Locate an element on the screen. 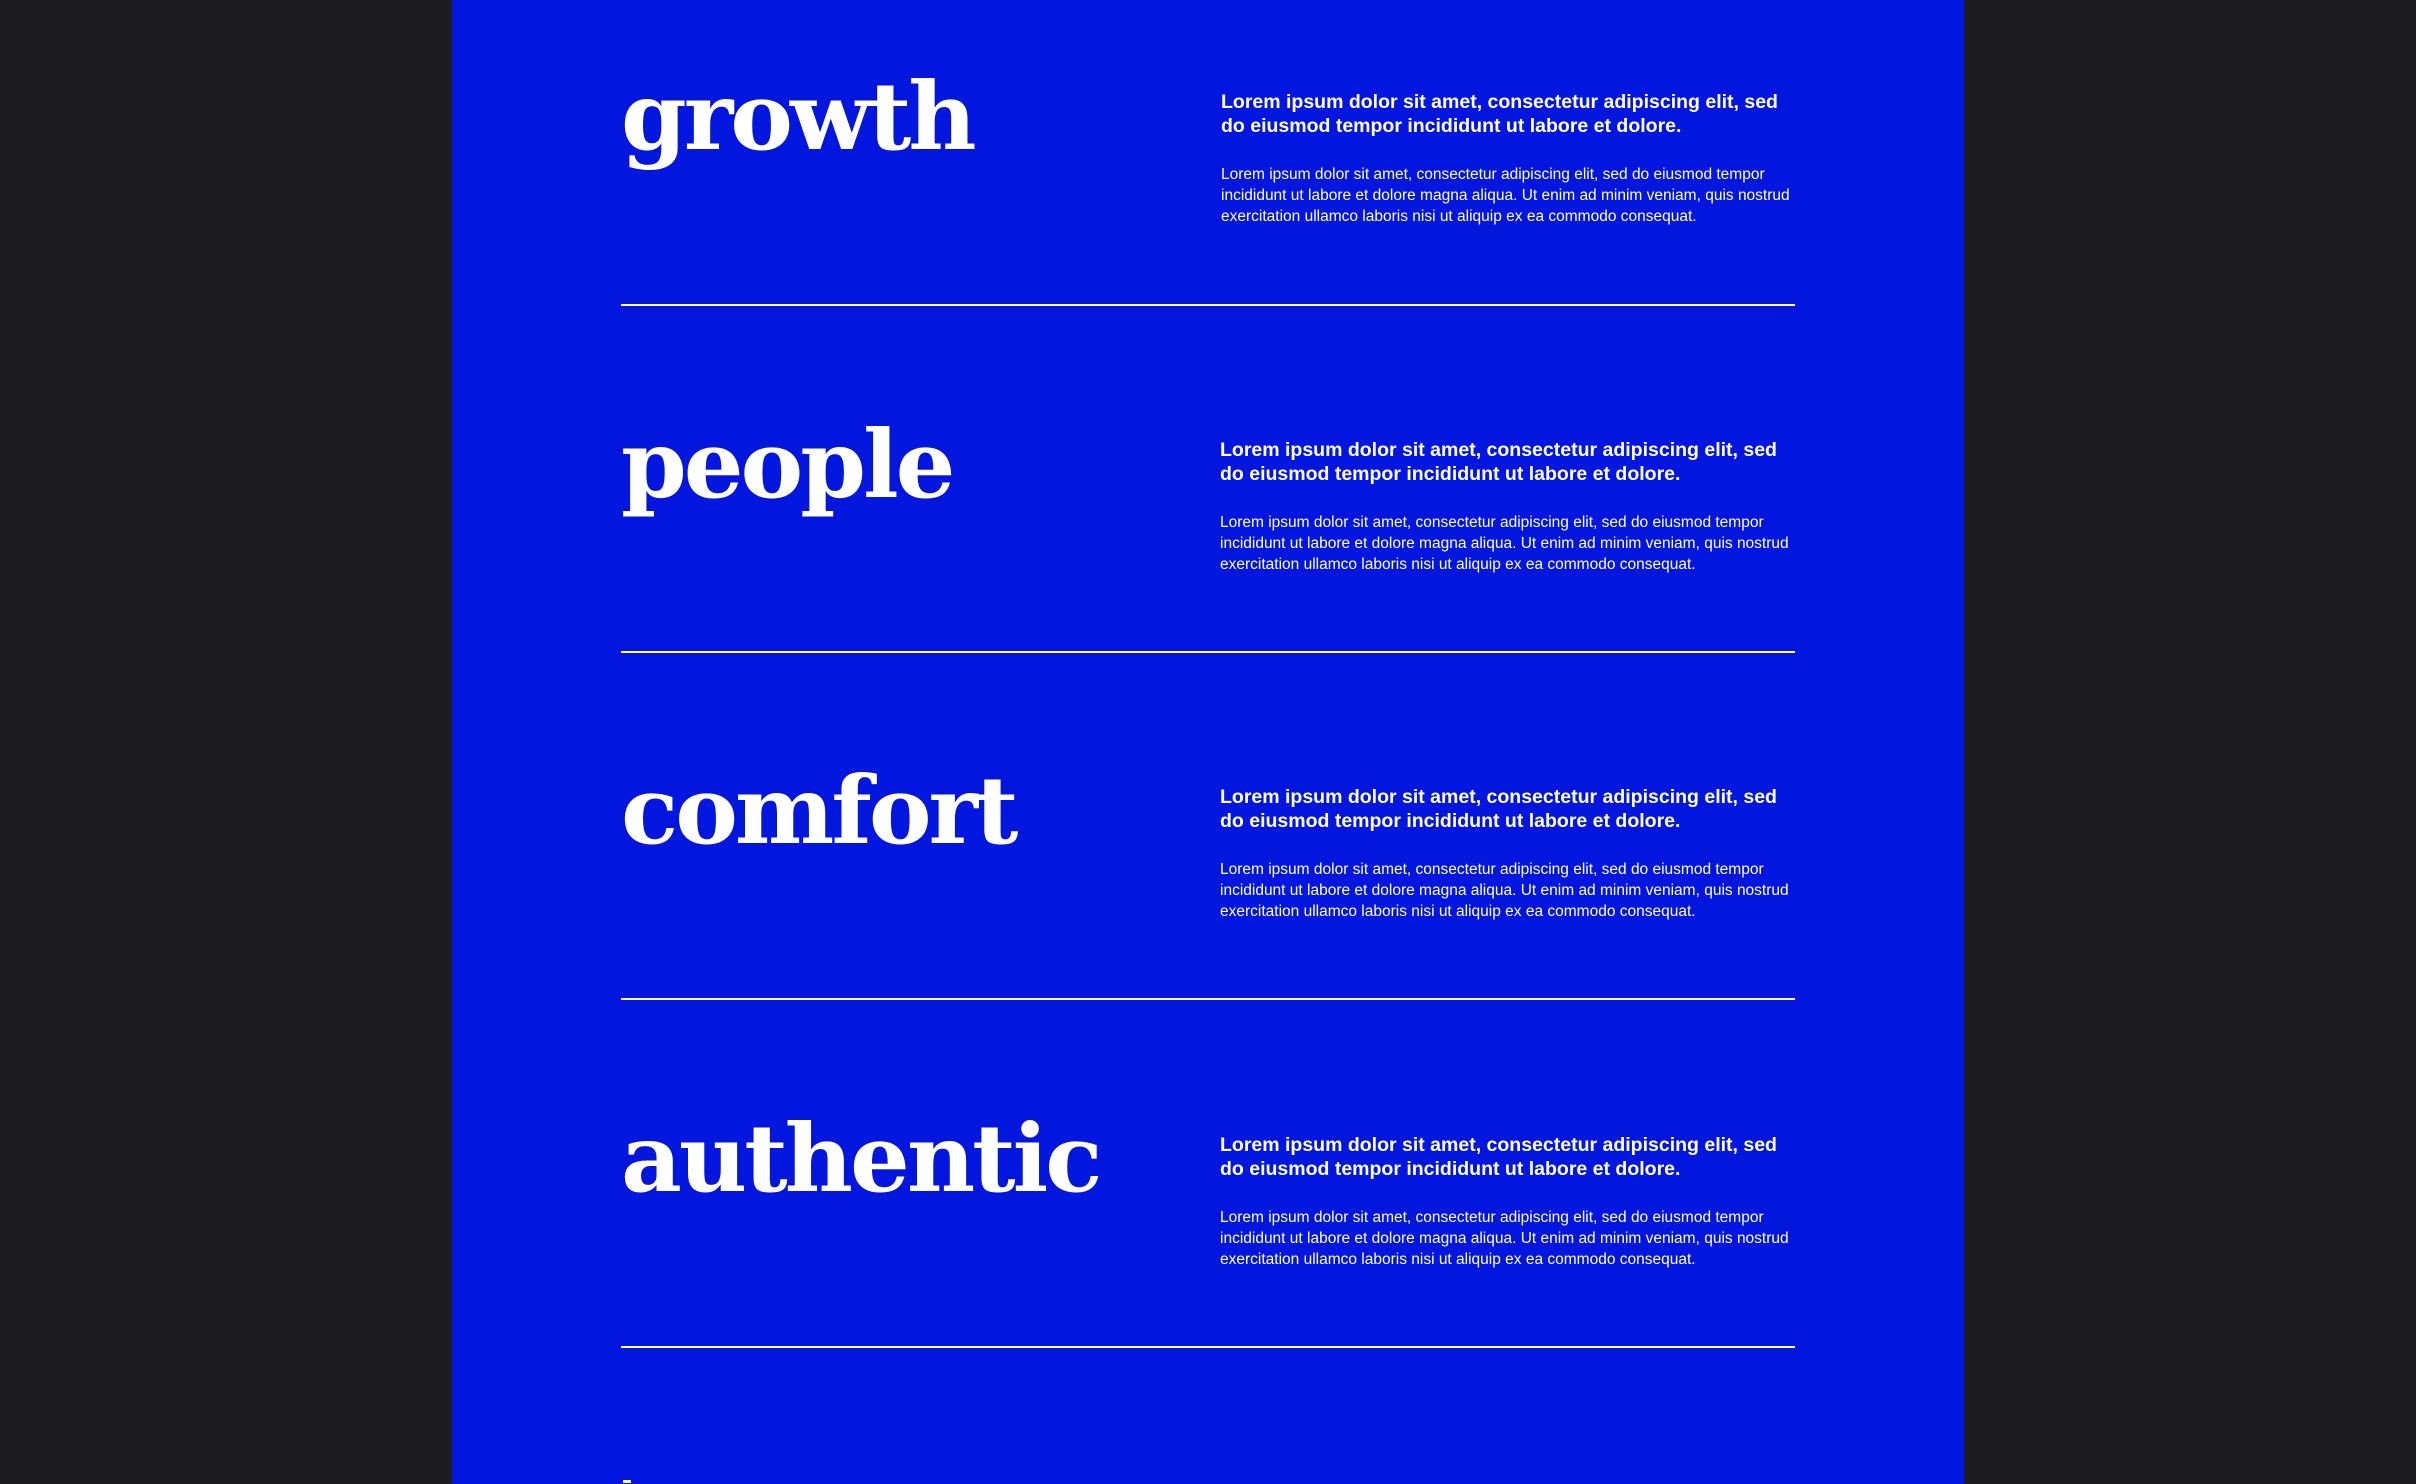  section-heading: growth is located at coordinates (799, 117).